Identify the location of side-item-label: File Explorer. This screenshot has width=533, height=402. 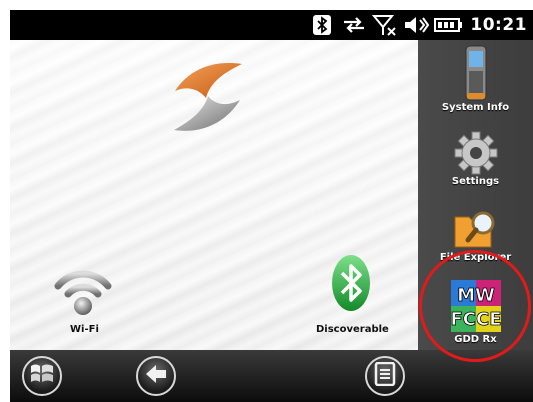
(475, 257).